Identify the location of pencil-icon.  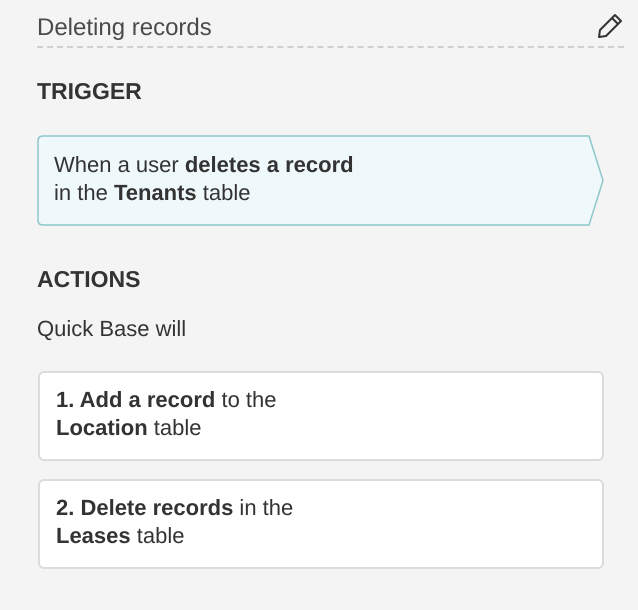
(610, 26).